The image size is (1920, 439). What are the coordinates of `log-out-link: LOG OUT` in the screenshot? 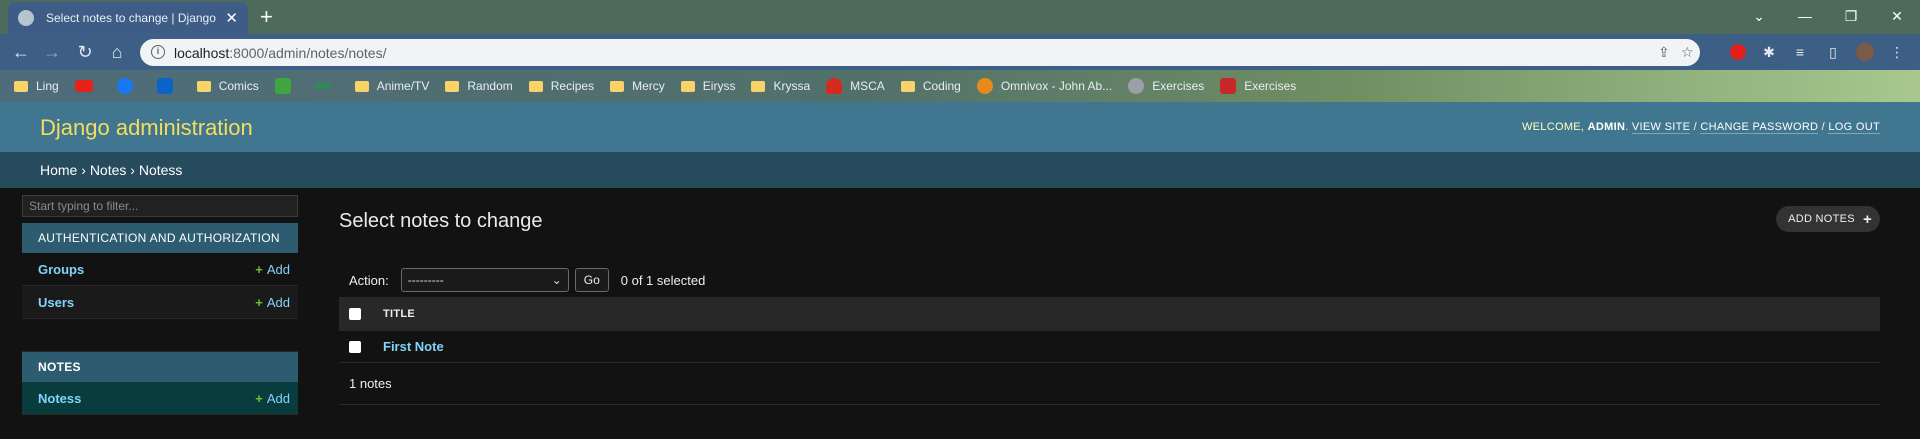 It's located at (1854, 127).